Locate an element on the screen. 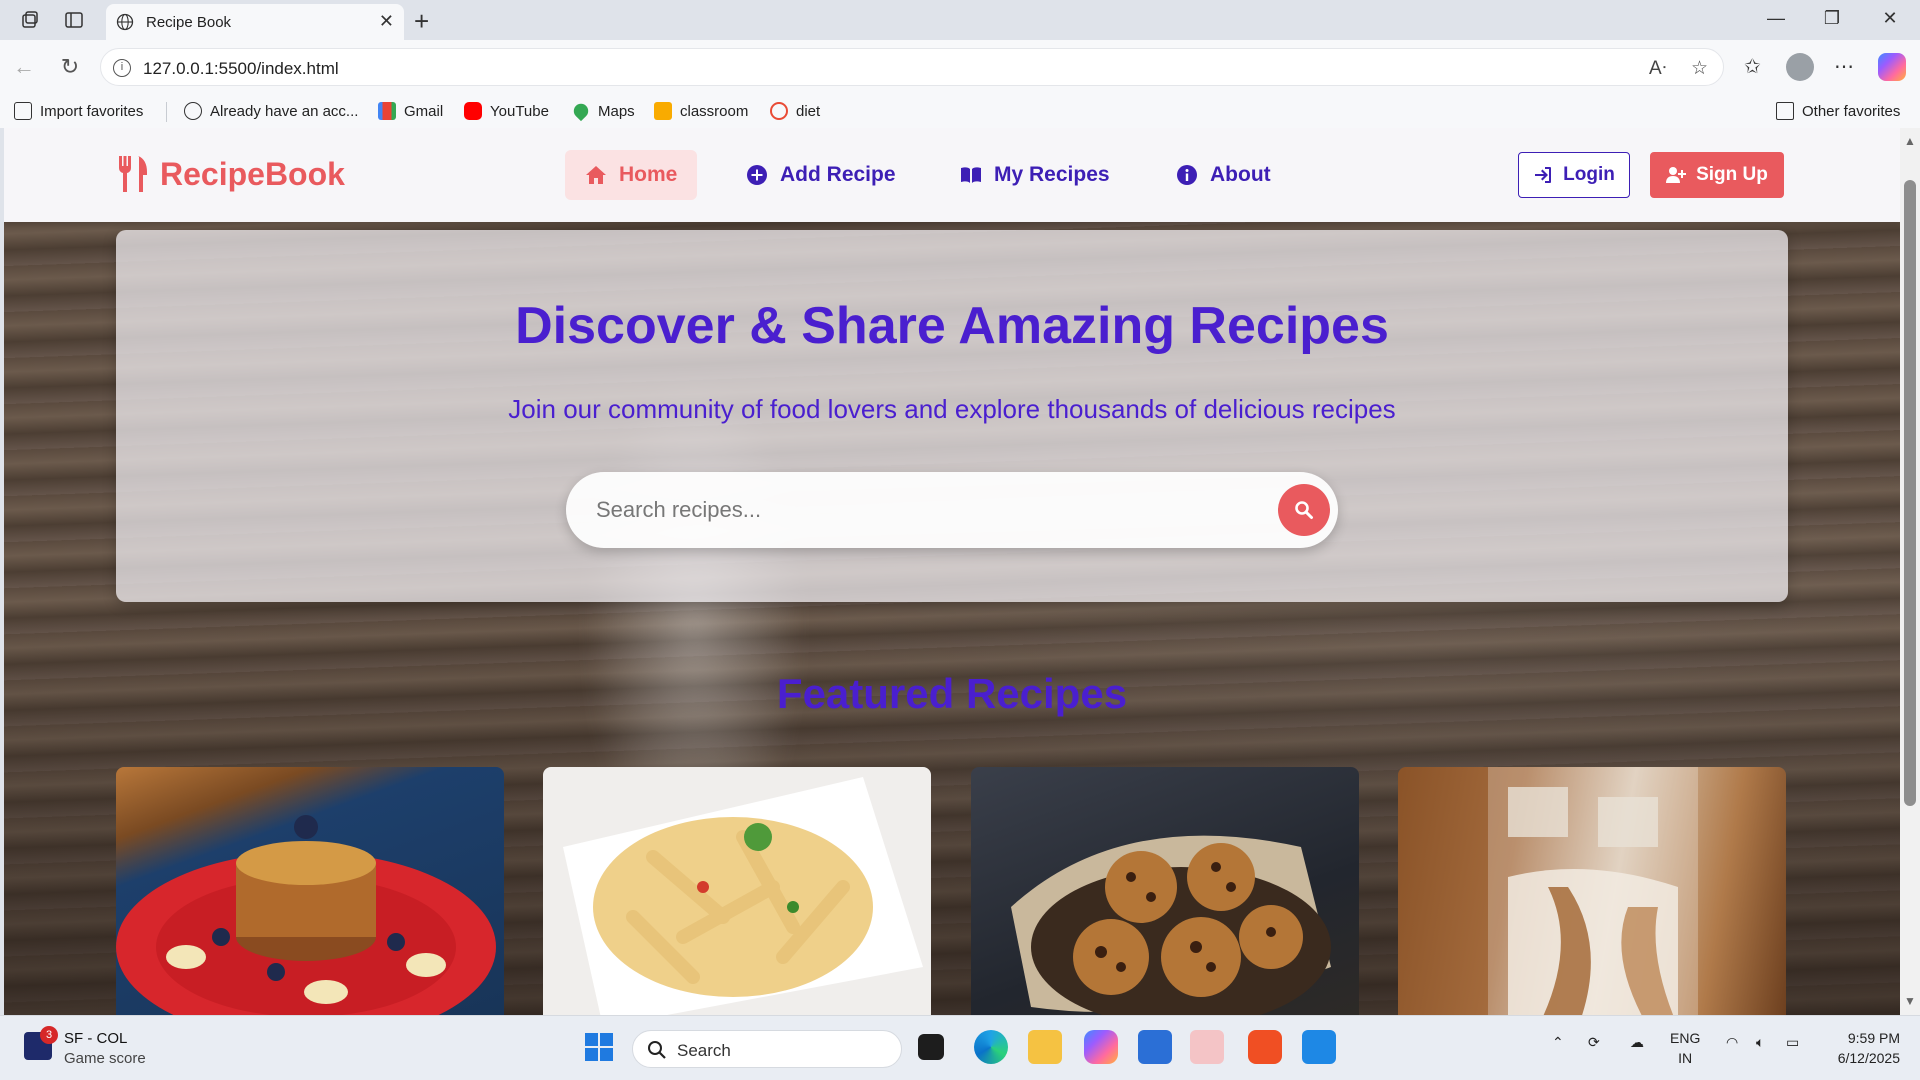 Image resolution: width=1920 pixels, height=1080 pixels. nav-label: My Recipes is located at coordinates (1052, 174).